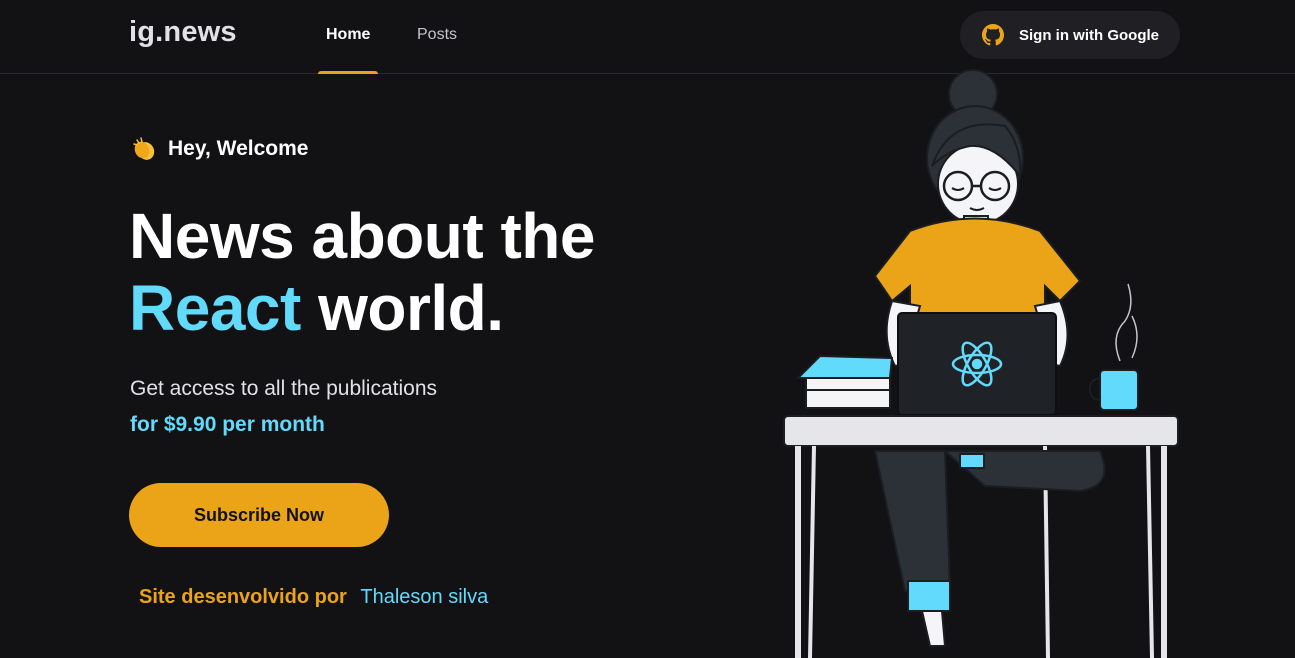 The height and width of the screenshot is (658, 1295). Describe the element at coordinates (238, 148) in the screenshot. I see `greeting-text: Hey, Welcome` at that location.